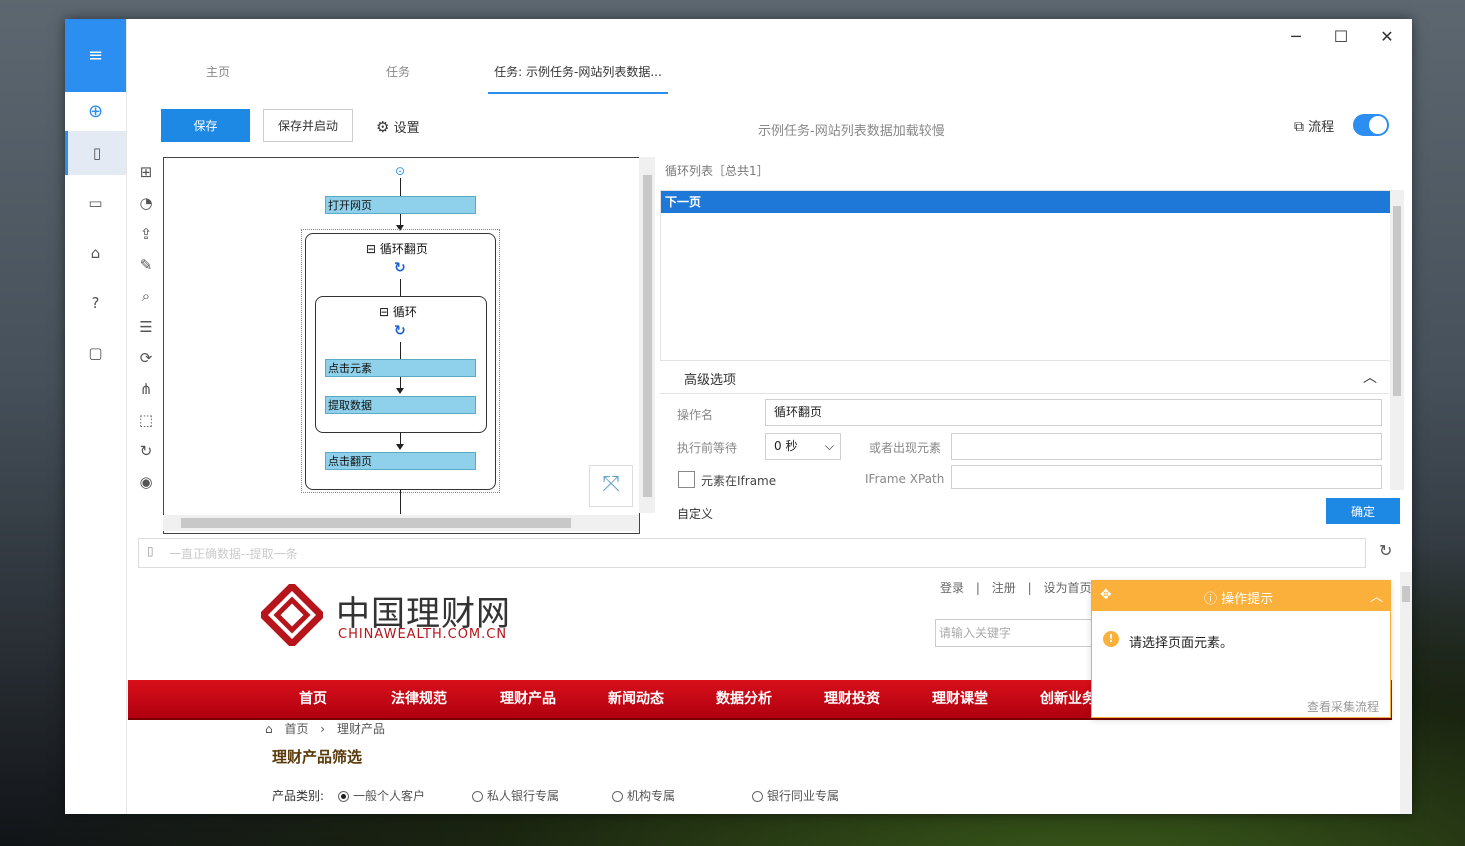  Describe the element at coordinates (146, 327) in the screenshot. I see `list-tool-icon: ☰` at that location.